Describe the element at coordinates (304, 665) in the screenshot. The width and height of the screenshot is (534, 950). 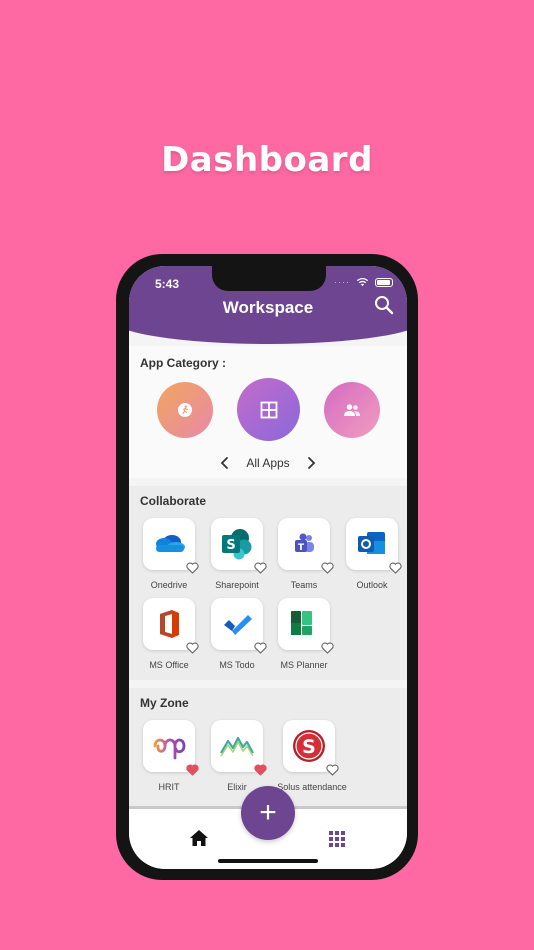
I see `app-label: MS Planner` at that location.